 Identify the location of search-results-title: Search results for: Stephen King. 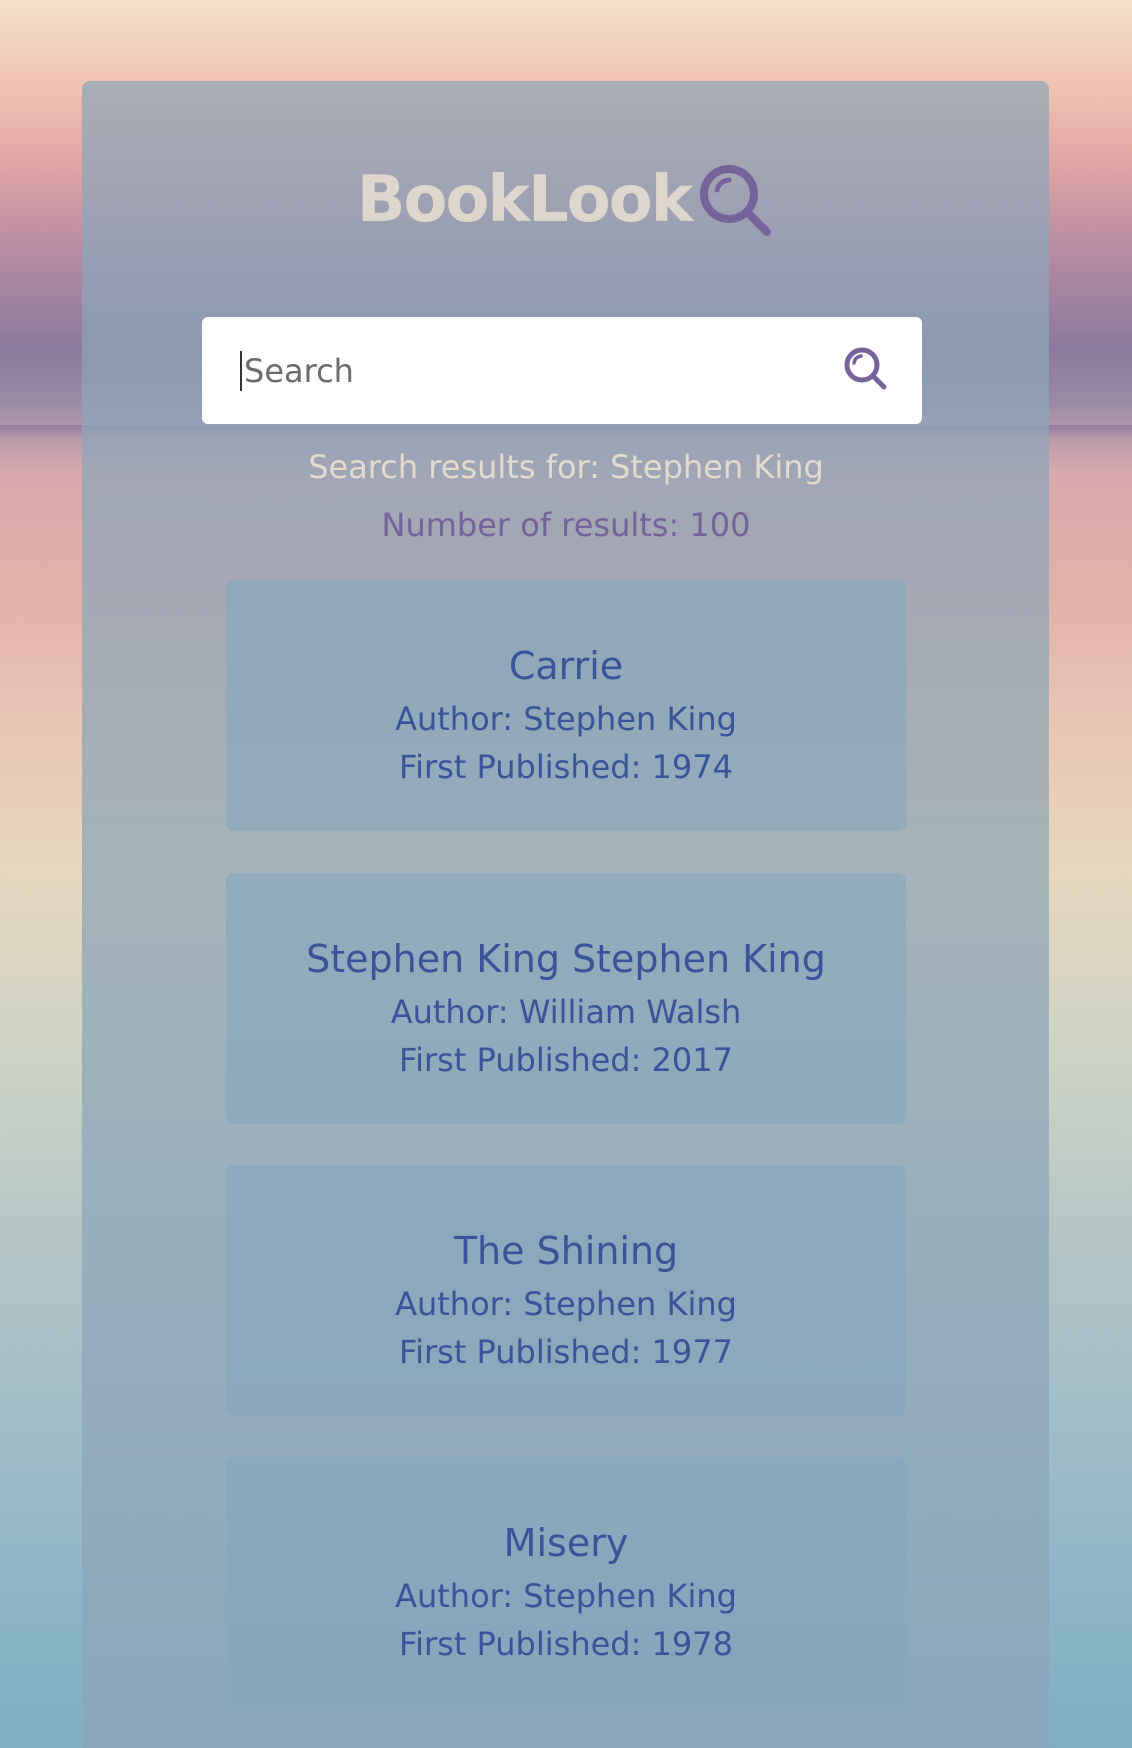
(566, 467).